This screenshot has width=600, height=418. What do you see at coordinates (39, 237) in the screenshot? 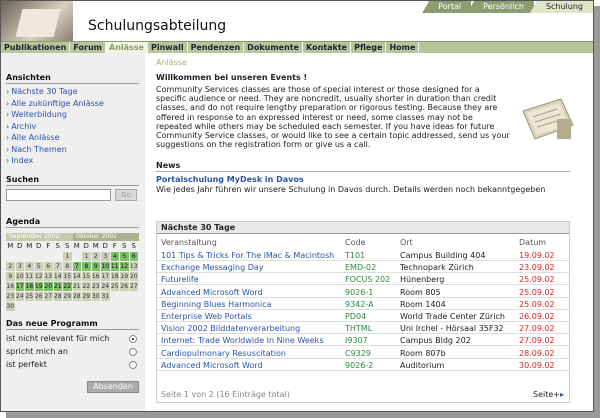
I see `calendar-month: September 2002` at bounding box center [39, 237].